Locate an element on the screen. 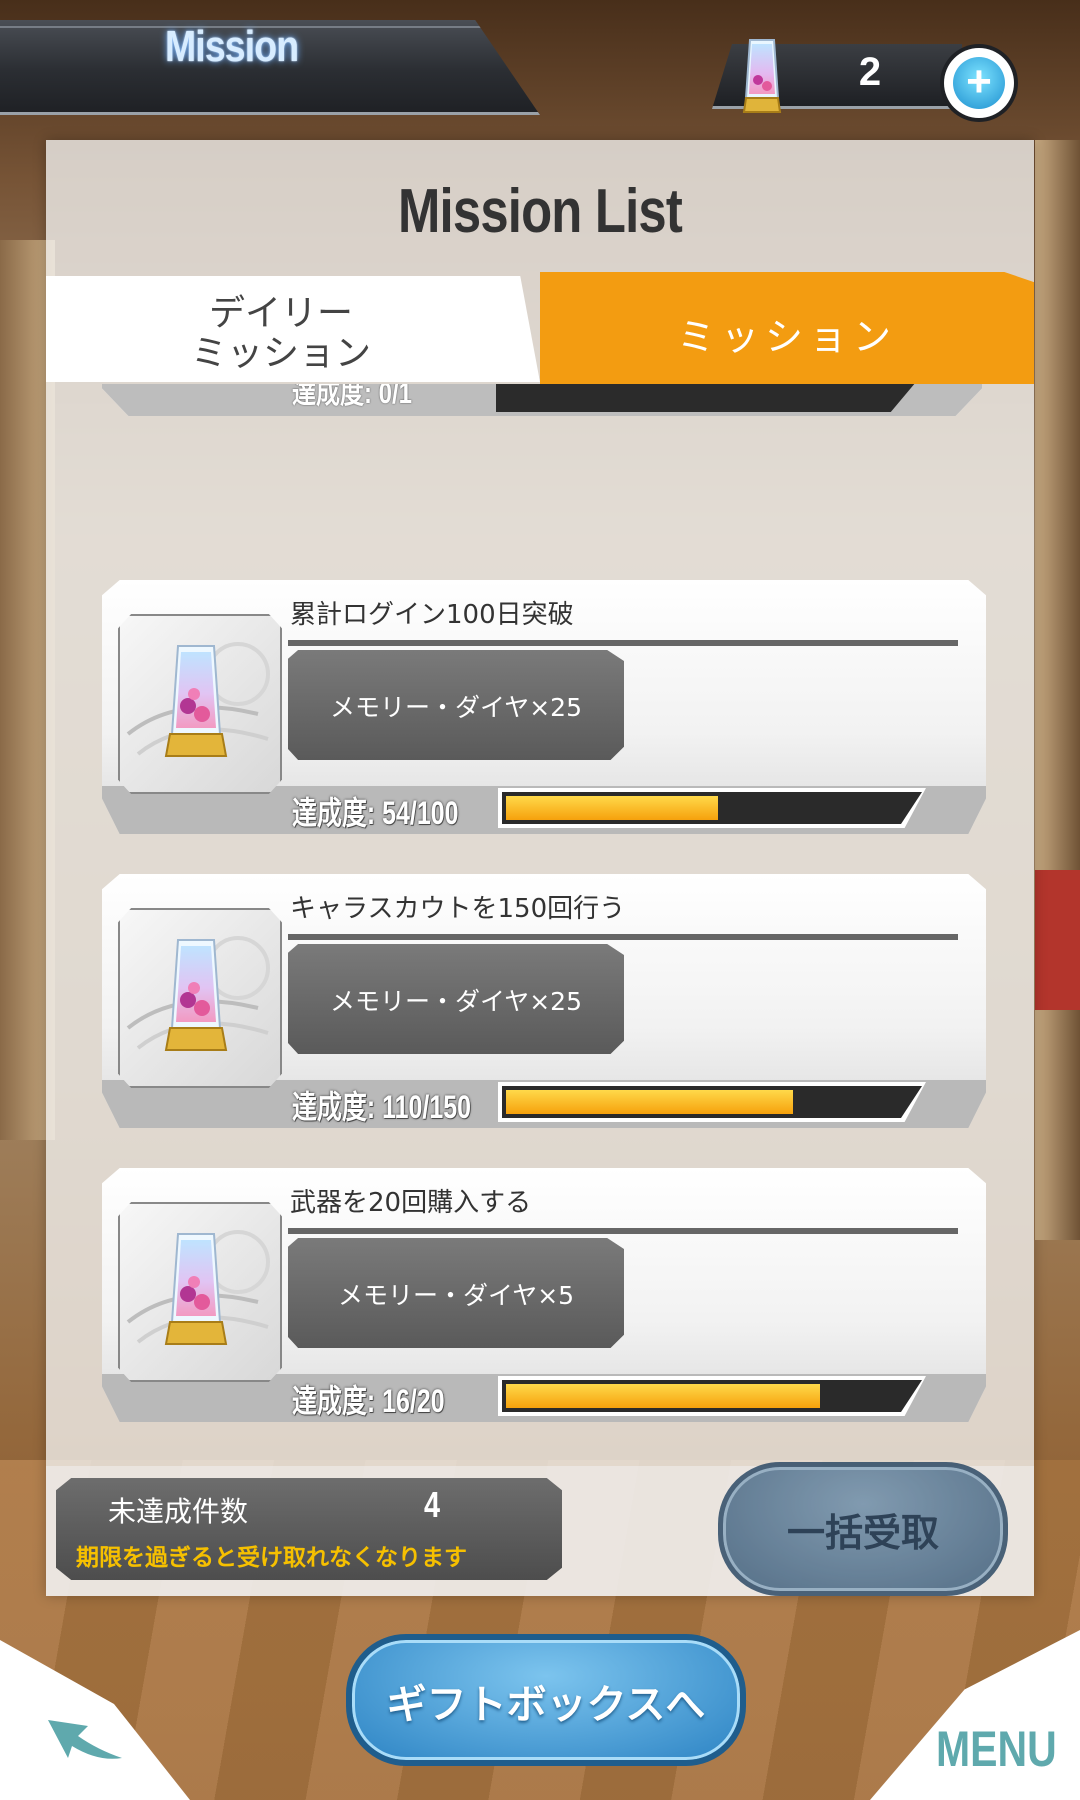 The width and height of the screenshot is (1080, 1800). bulk-receive-label: 一括受取 is located at coordinates (862, 1533).